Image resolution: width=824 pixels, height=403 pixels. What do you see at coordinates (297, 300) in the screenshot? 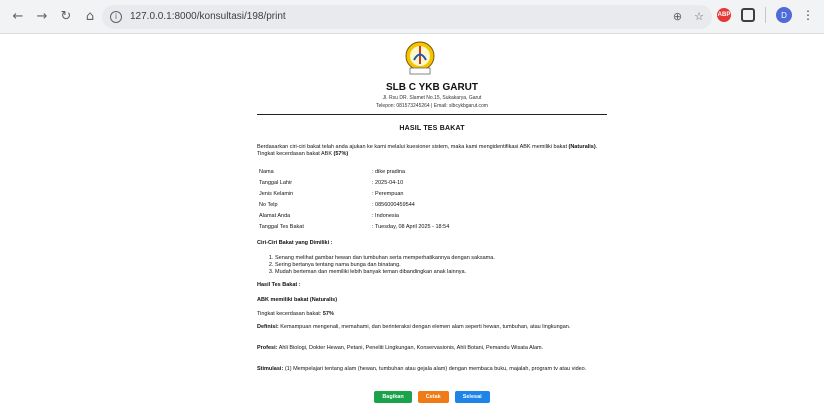
I see `summary-talent: ABK memiliki bakat (Naturalis)` at bounding box center [297, 300].